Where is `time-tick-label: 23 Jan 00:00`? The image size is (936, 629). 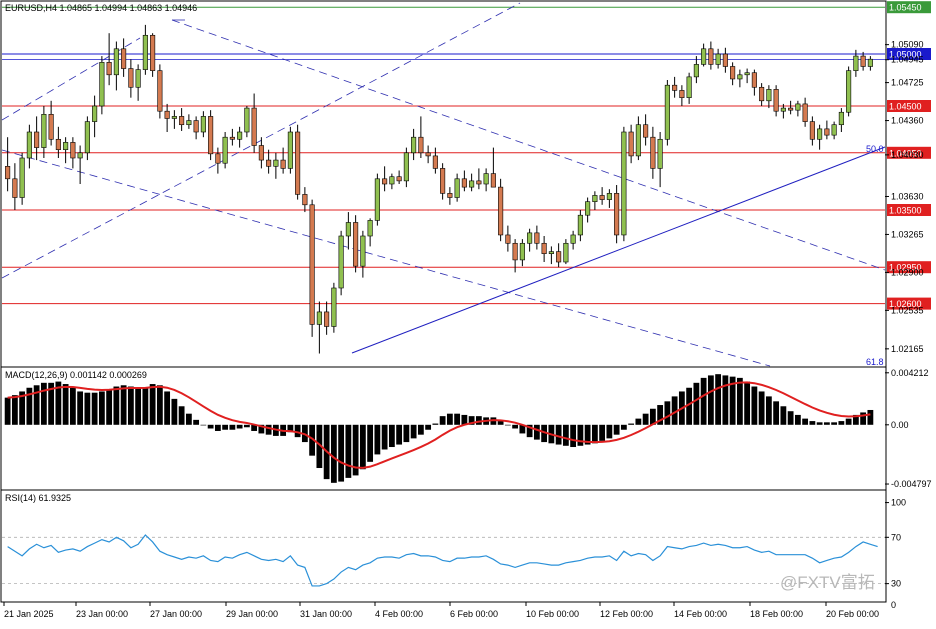
time-tick-label: 23 Jan 00:00 is located at coordinates (102, 614).